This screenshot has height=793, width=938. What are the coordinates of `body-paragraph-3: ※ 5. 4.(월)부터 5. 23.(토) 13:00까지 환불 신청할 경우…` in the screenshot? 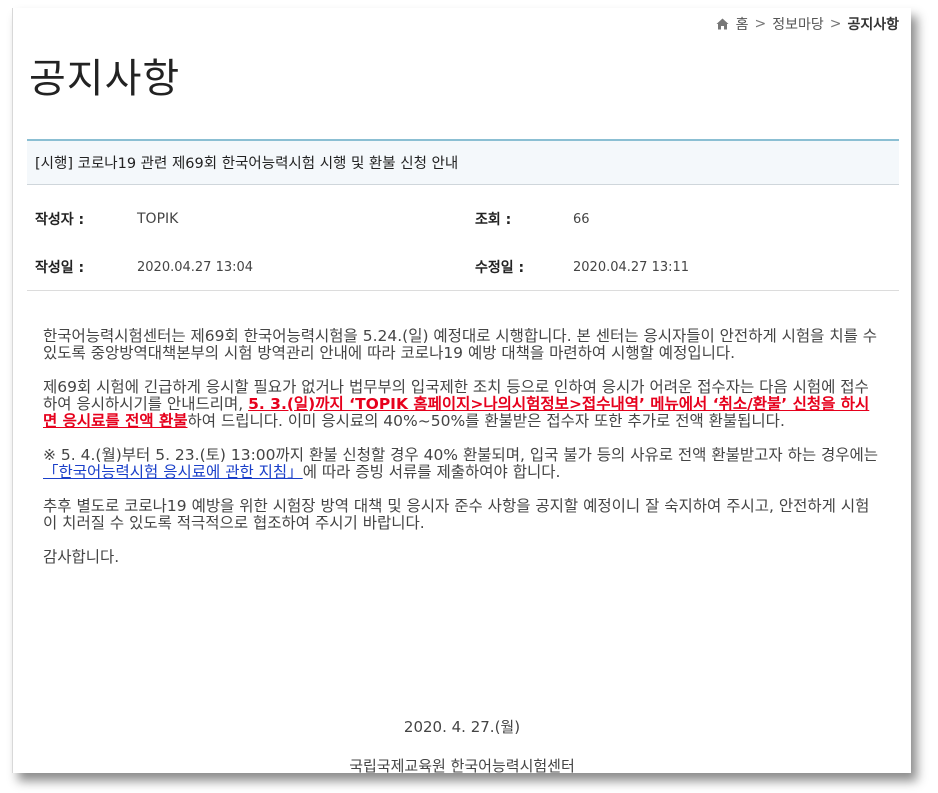 It's located at (463, 464).